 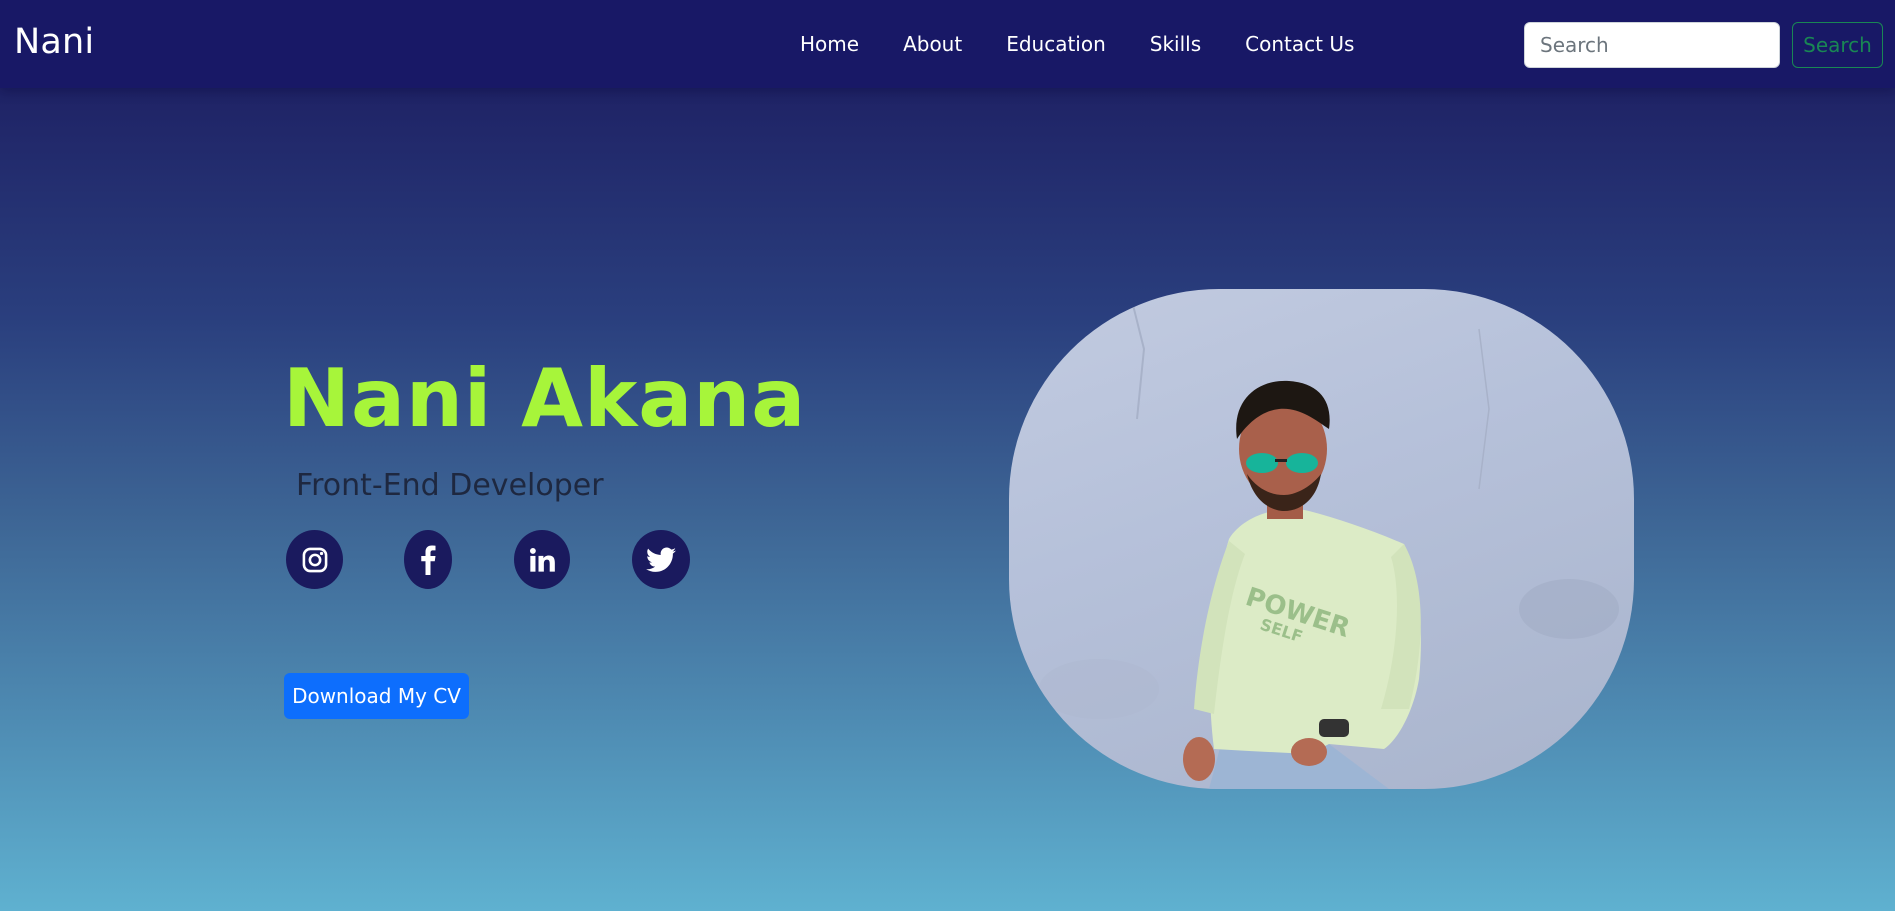 I want to click on search-input, so click(x=1652, y=45).